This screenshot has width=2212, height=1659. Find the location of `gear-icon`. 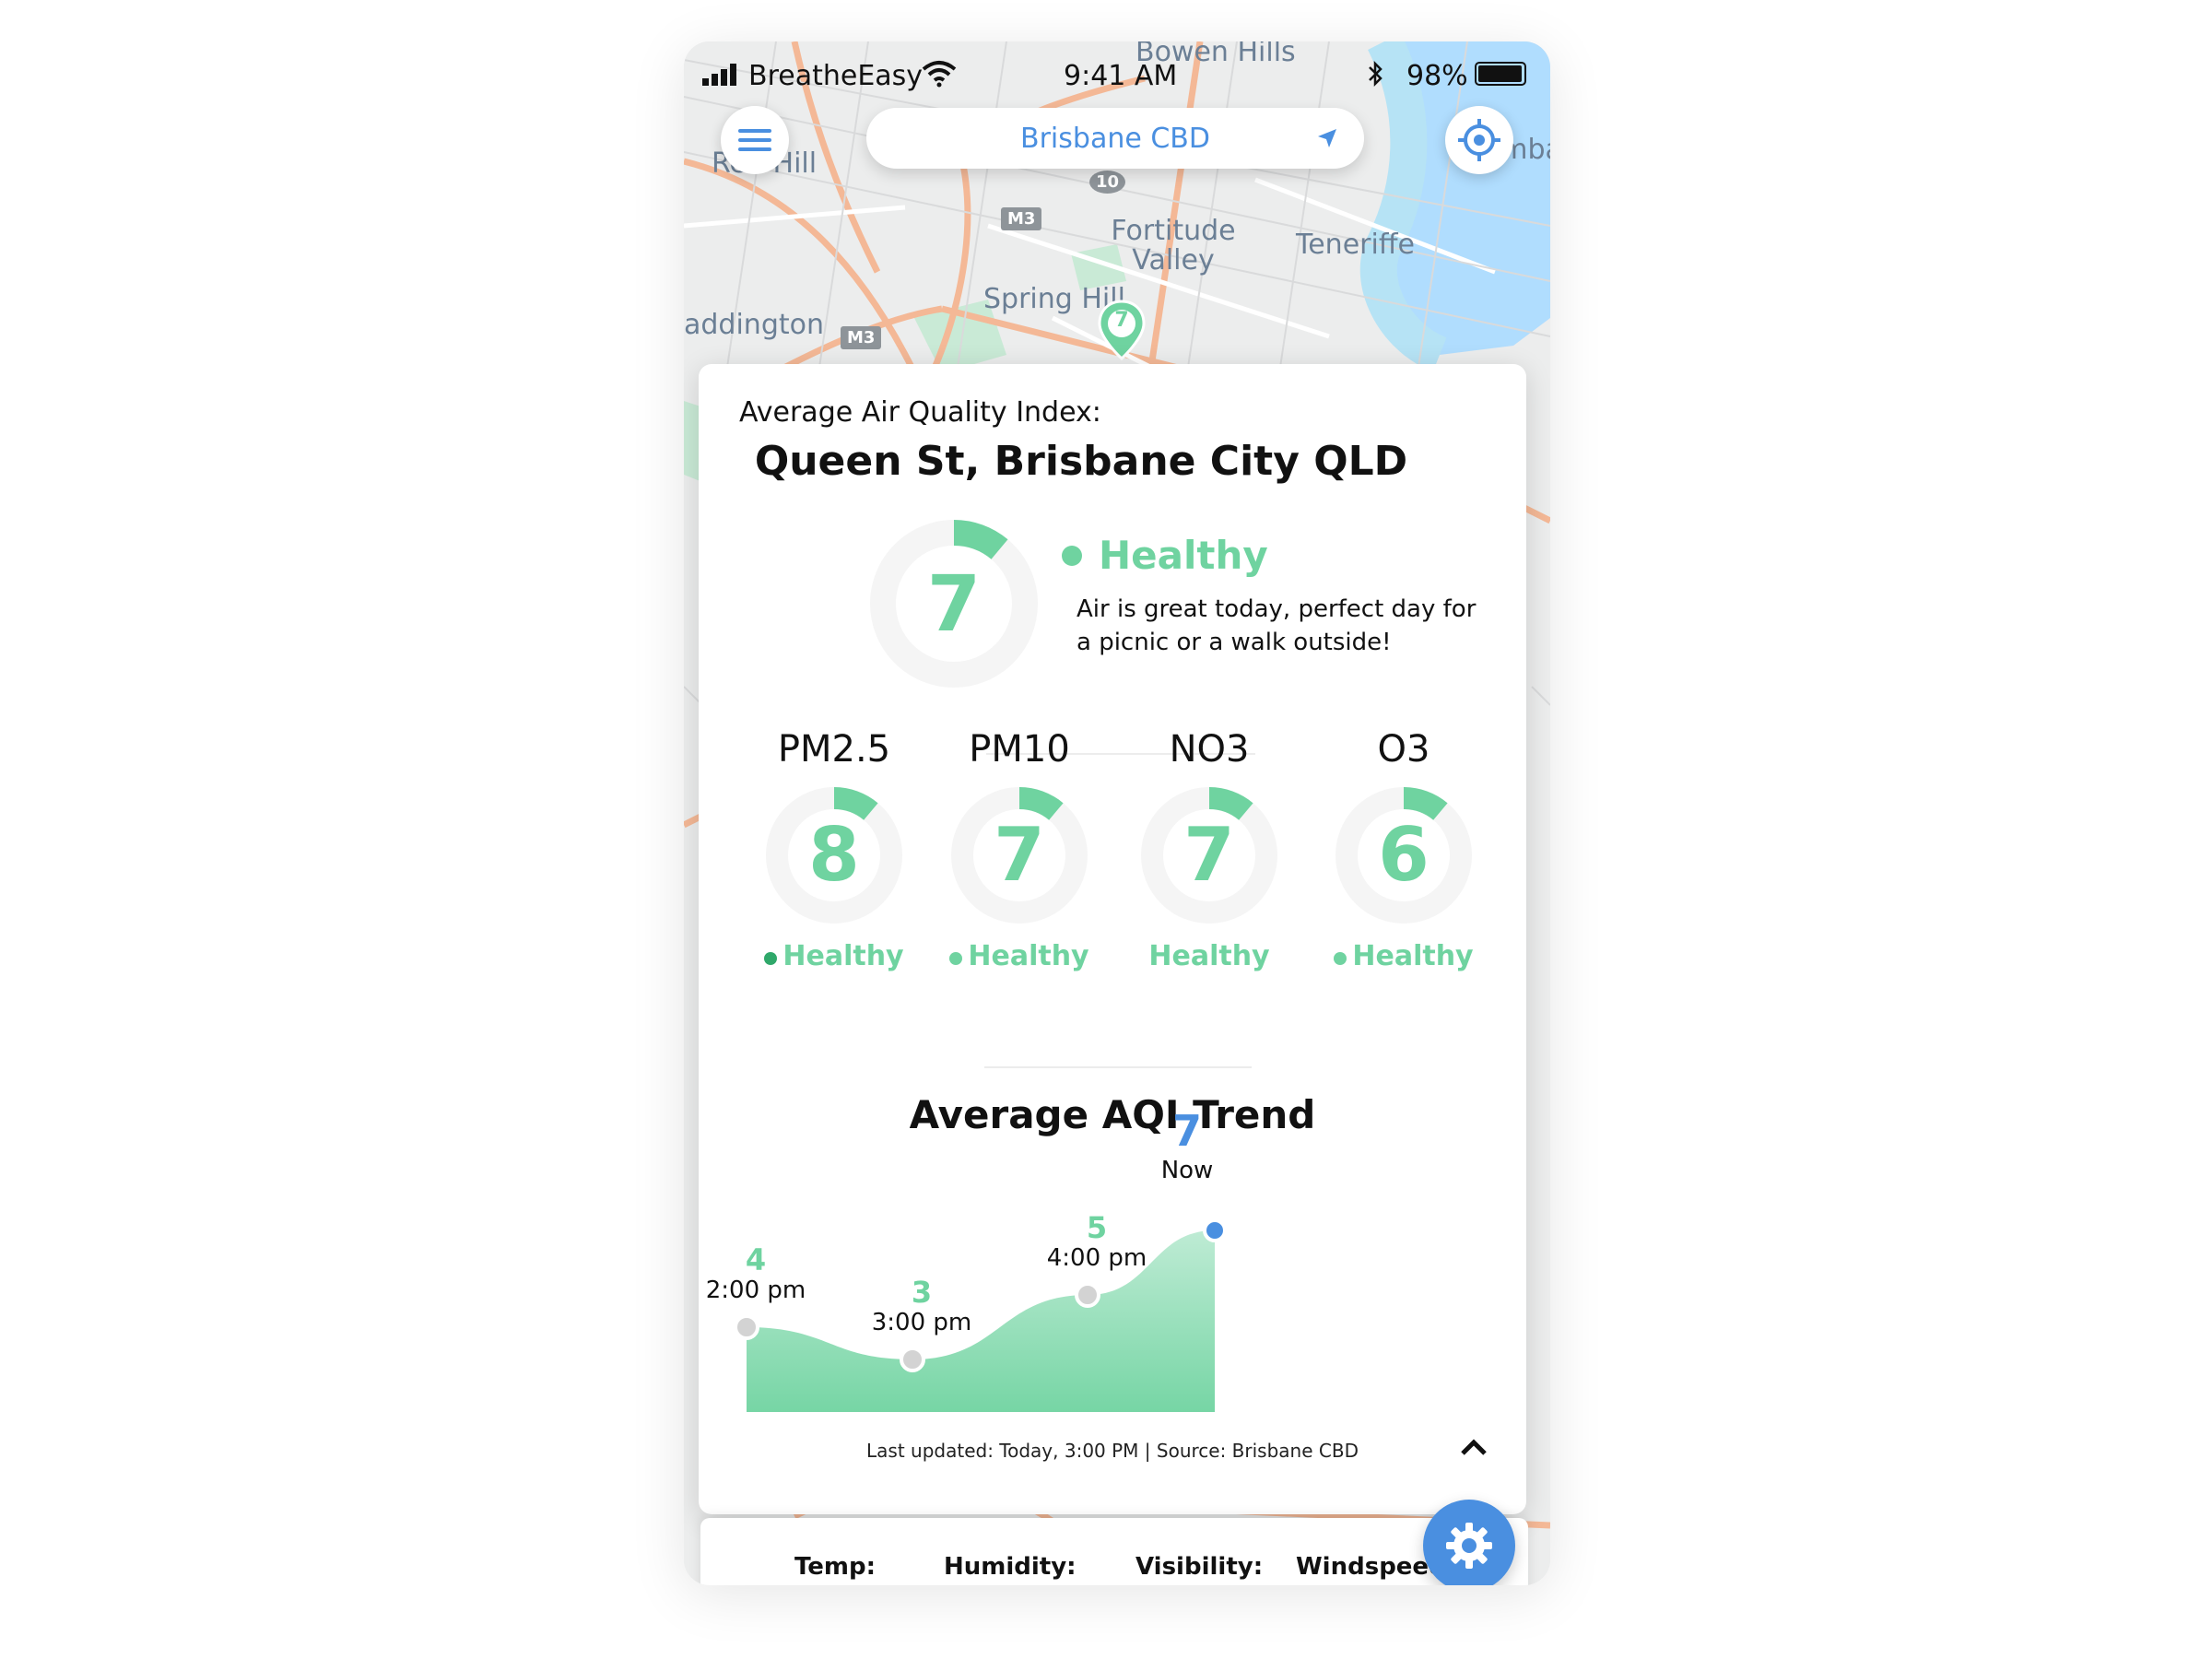

gear-icon is located at coordinates (1469, 1546).